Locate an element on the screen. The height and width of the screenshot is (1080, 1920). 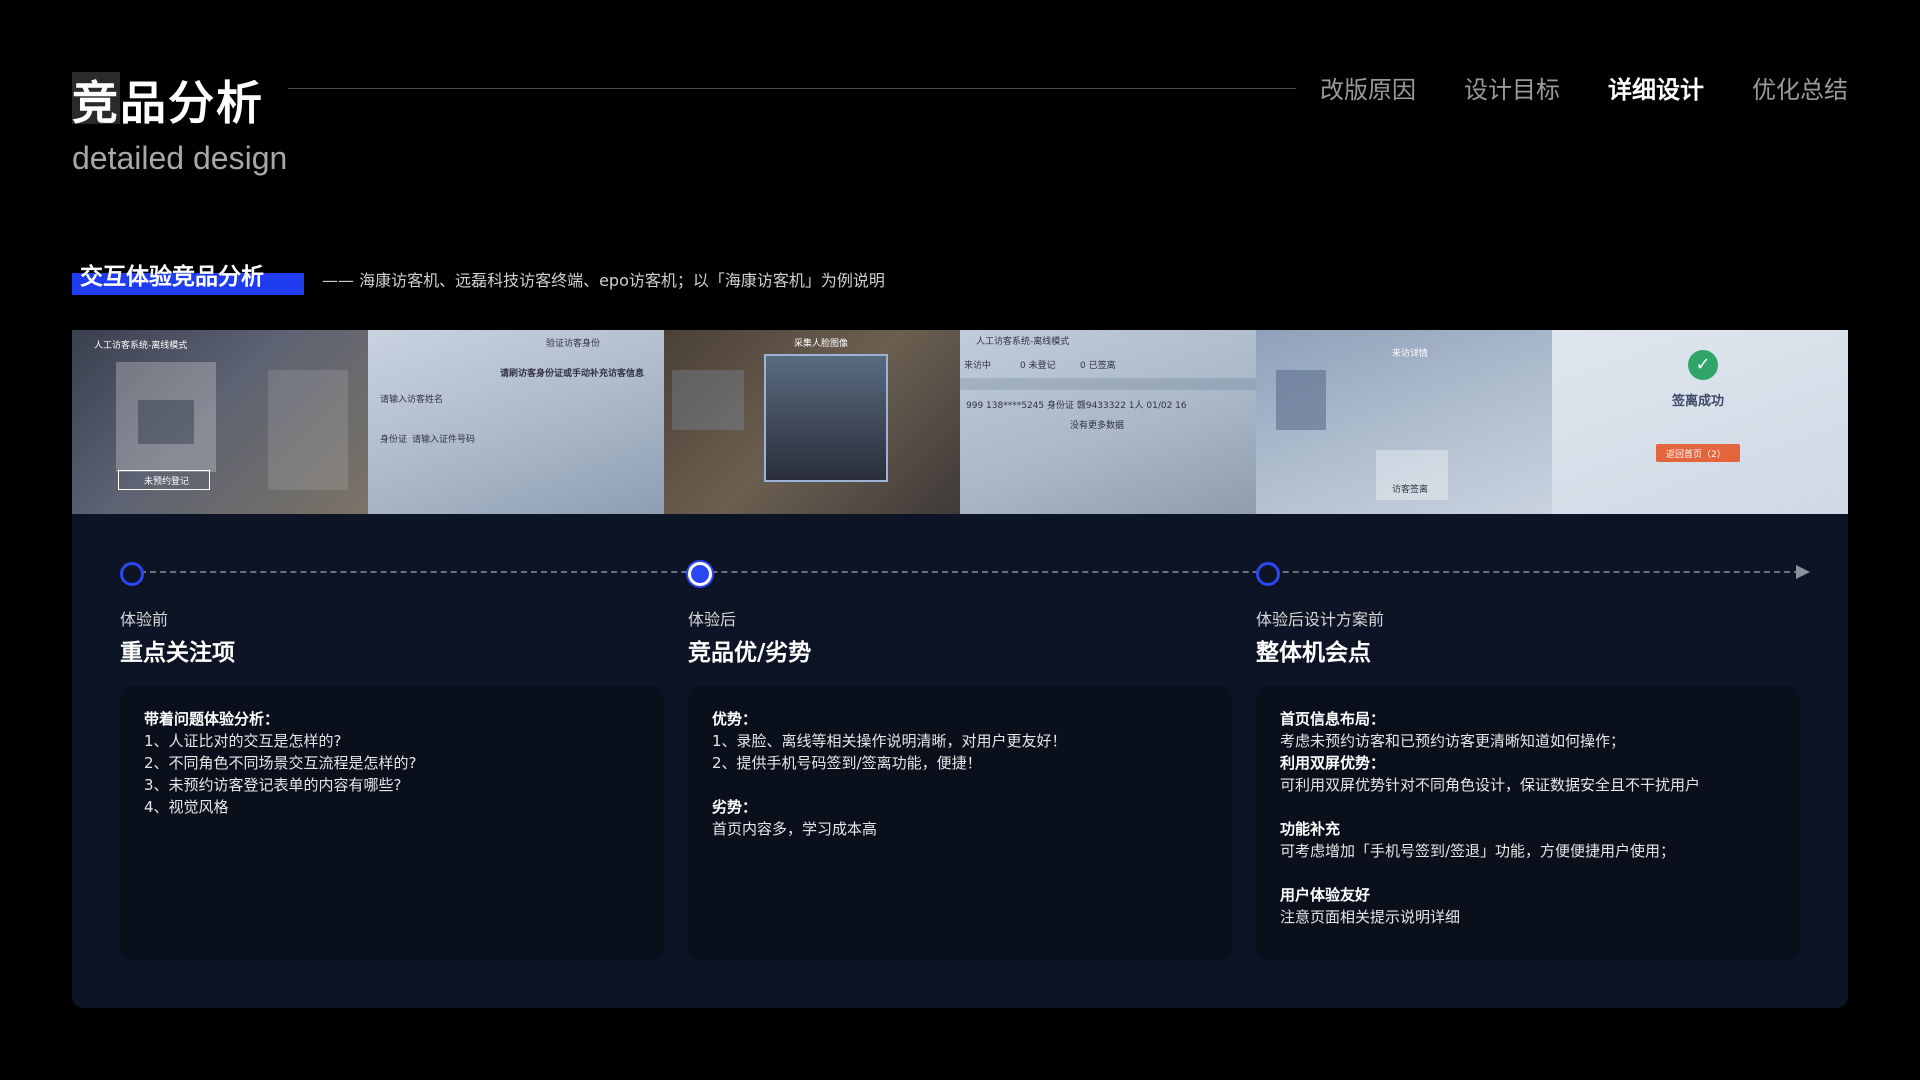
section-label: 交互体验竞品分析 is located at coordinates (188, 277).